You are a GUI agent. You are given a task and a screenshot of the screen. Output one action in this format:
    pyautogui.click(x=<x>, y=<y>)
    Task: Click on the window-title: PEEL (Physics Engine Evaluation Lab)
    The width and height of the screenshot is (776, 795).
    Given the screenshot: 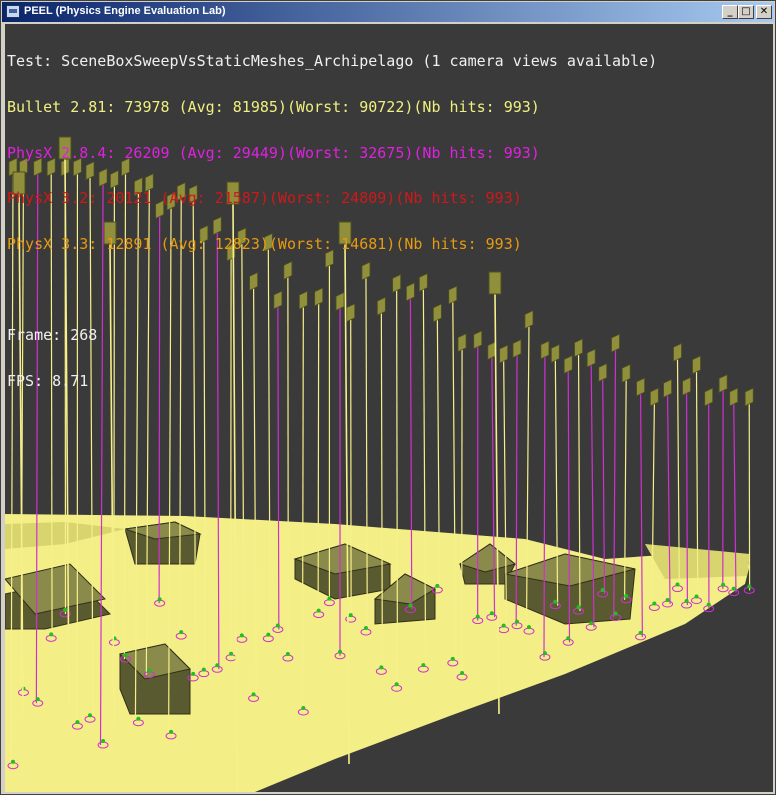 What is the action you would take?
    pyautogui.click(x=125, y=11)
    